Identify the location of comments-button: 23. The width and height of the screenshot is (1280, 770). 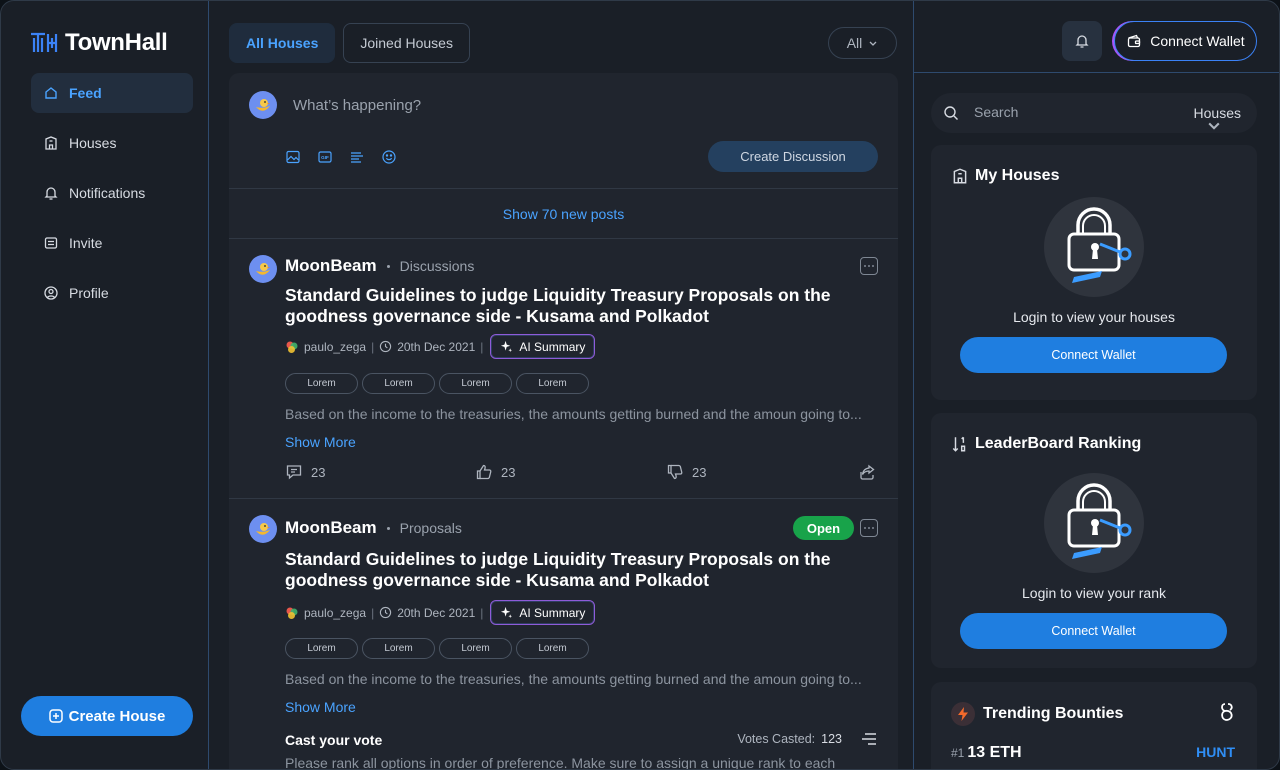
(305, 472).